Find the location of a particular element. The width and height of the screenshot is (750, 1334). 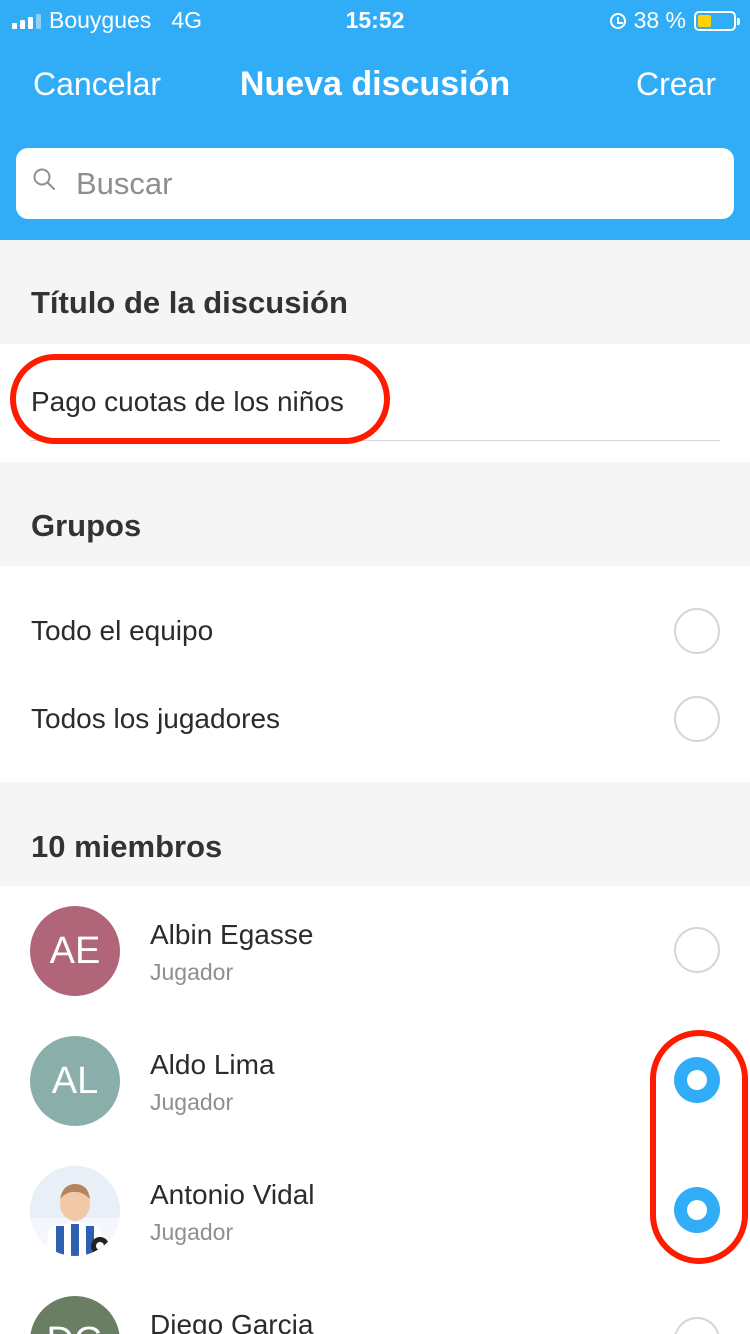

avatar-initials: AE is located at coordinates (75, 950).